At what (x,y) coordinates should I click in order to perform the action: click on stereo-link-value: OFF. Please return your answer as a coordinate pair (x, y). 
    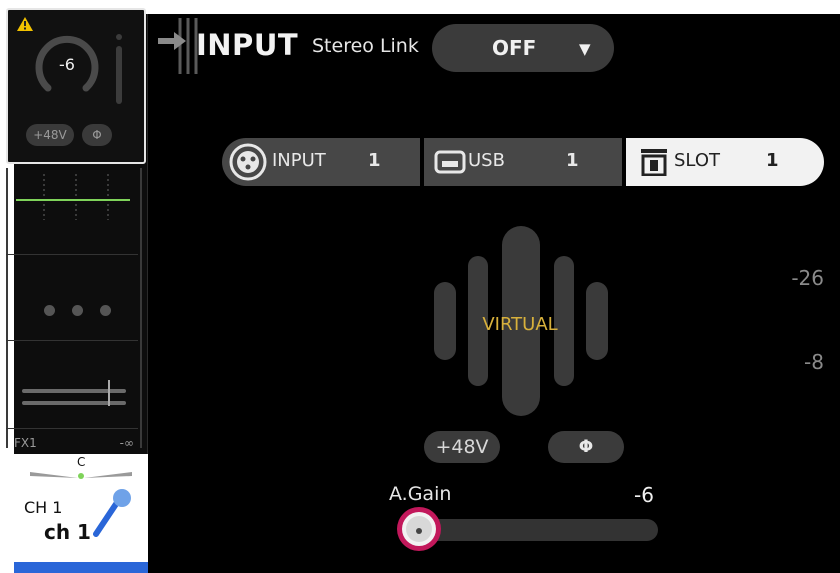
    Looking at the image, I should click on (514, 48).